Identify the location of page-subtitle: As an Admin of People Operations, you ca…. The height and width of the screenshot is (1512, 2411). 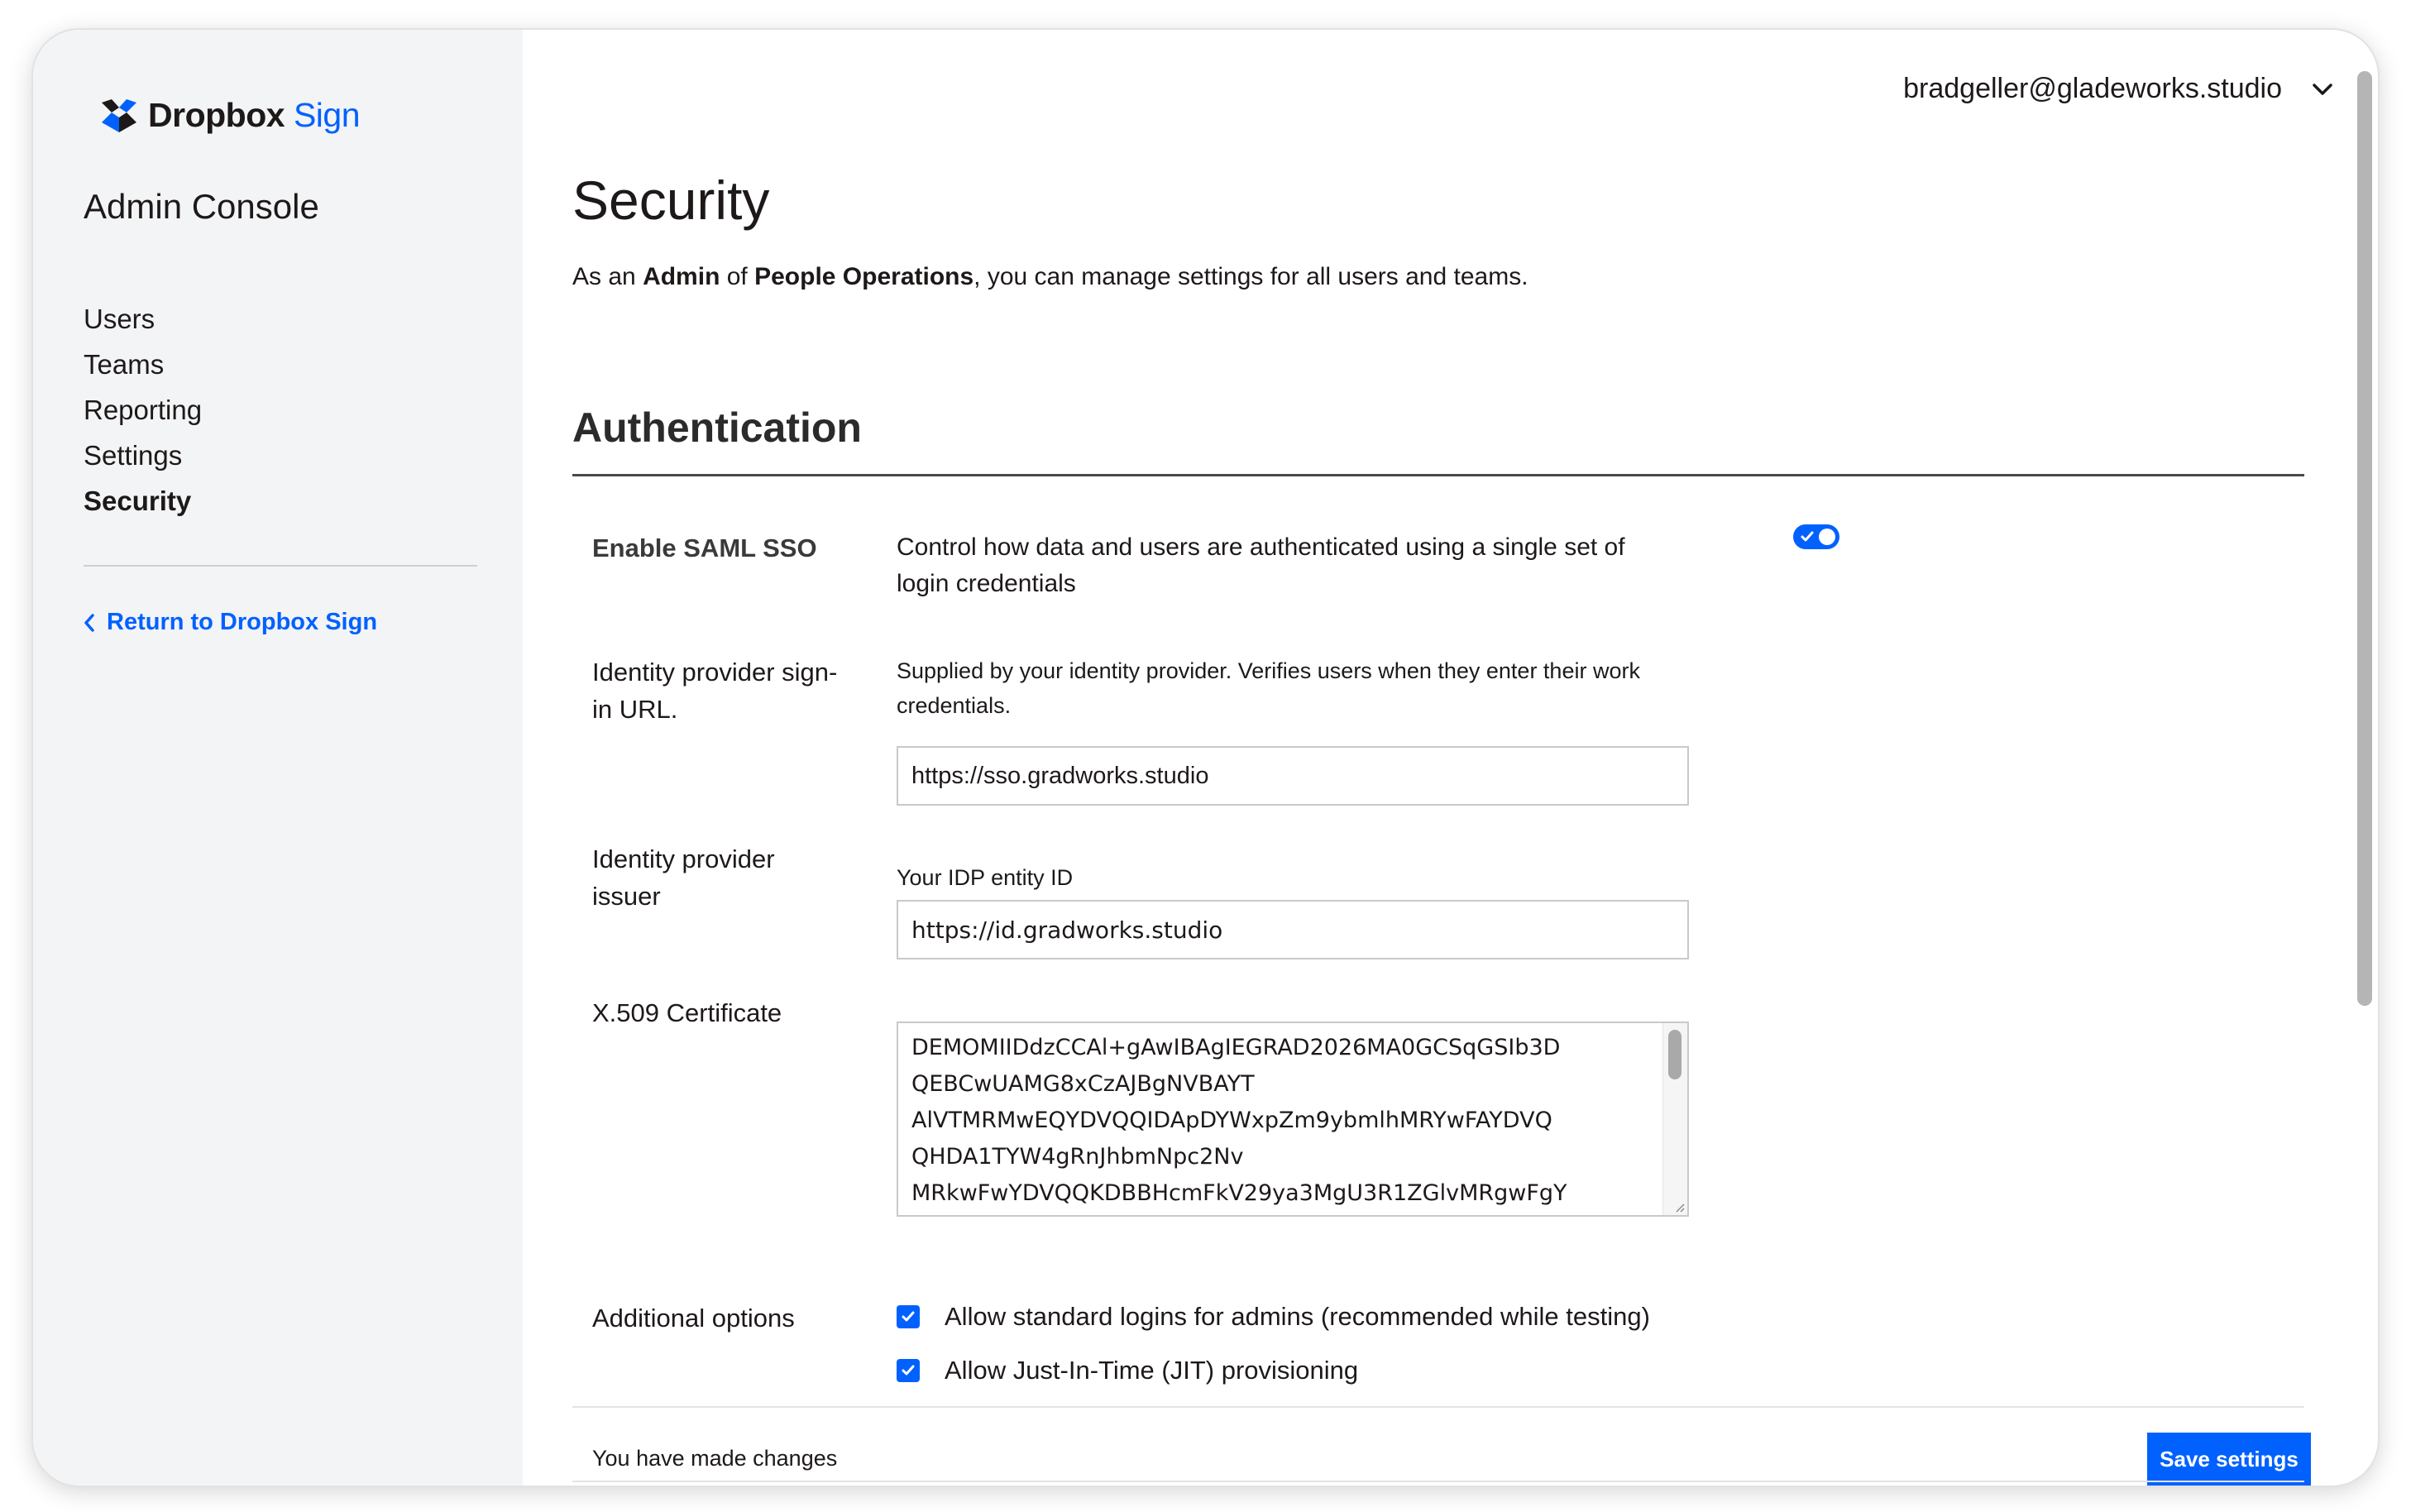
(1050, 276).